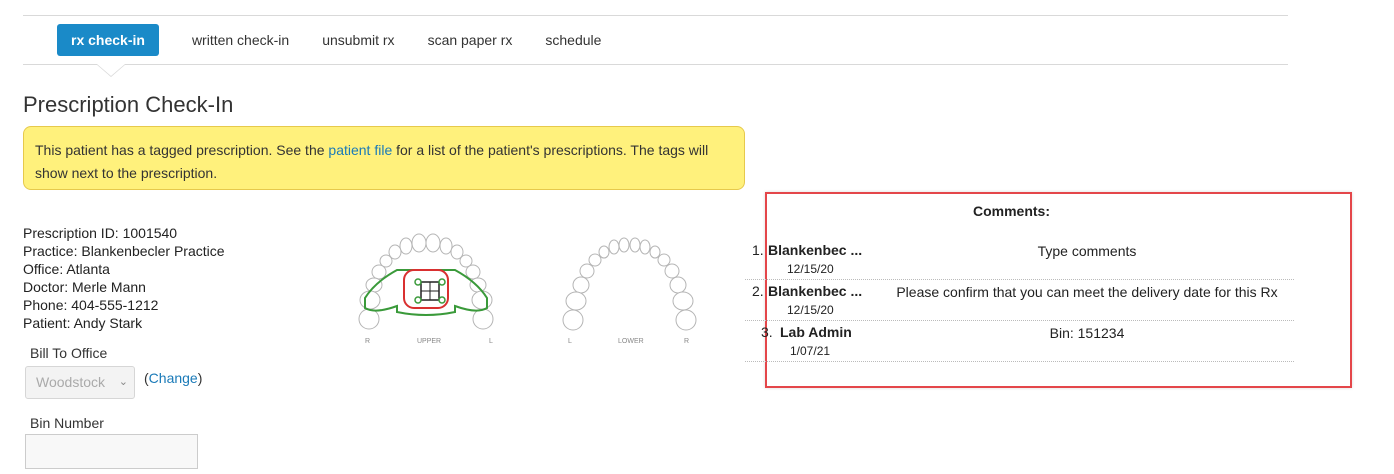  I want to click on tab-bar-divider, so click(655, 64).